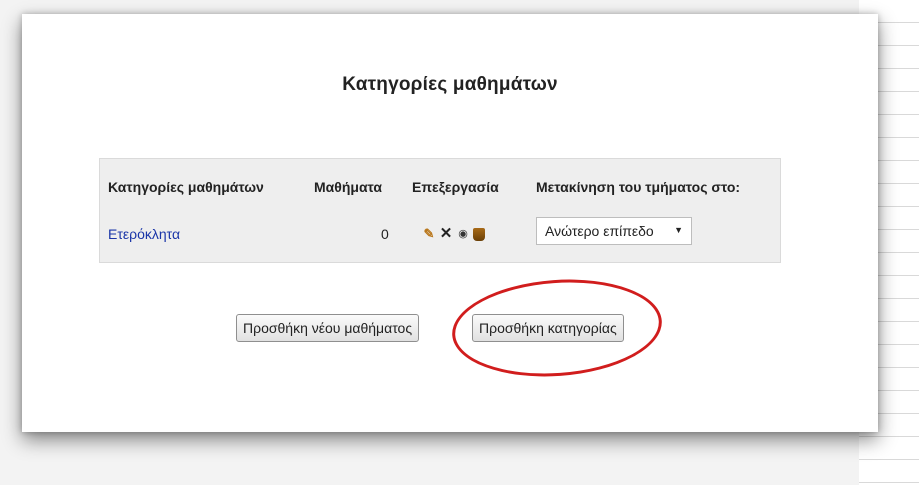  I want to click on move-to-select: Ανώτερο επίπεδο ▼, so click(614, 231).